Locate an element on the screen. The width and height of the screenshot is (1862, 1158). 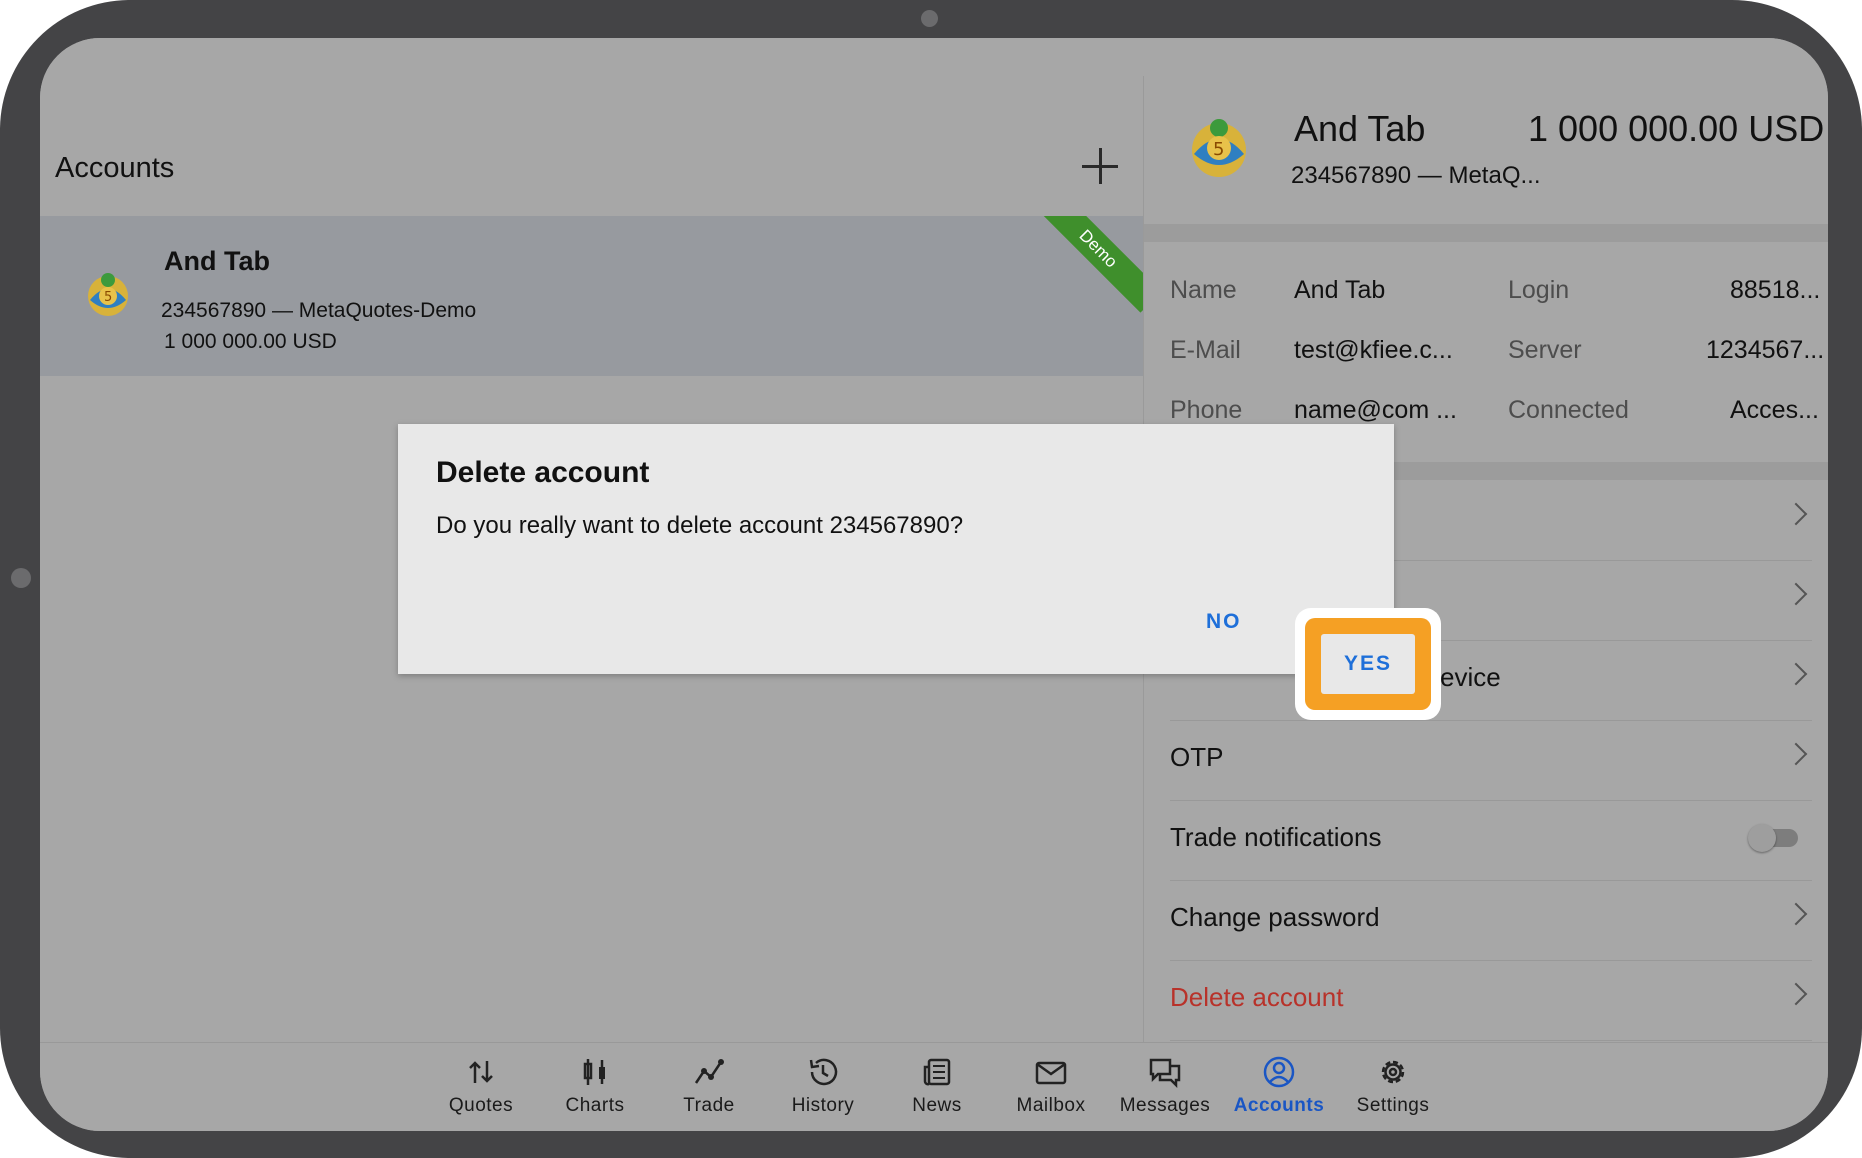
nav-trade-label: Trade is located at coordinates (709, 1105).